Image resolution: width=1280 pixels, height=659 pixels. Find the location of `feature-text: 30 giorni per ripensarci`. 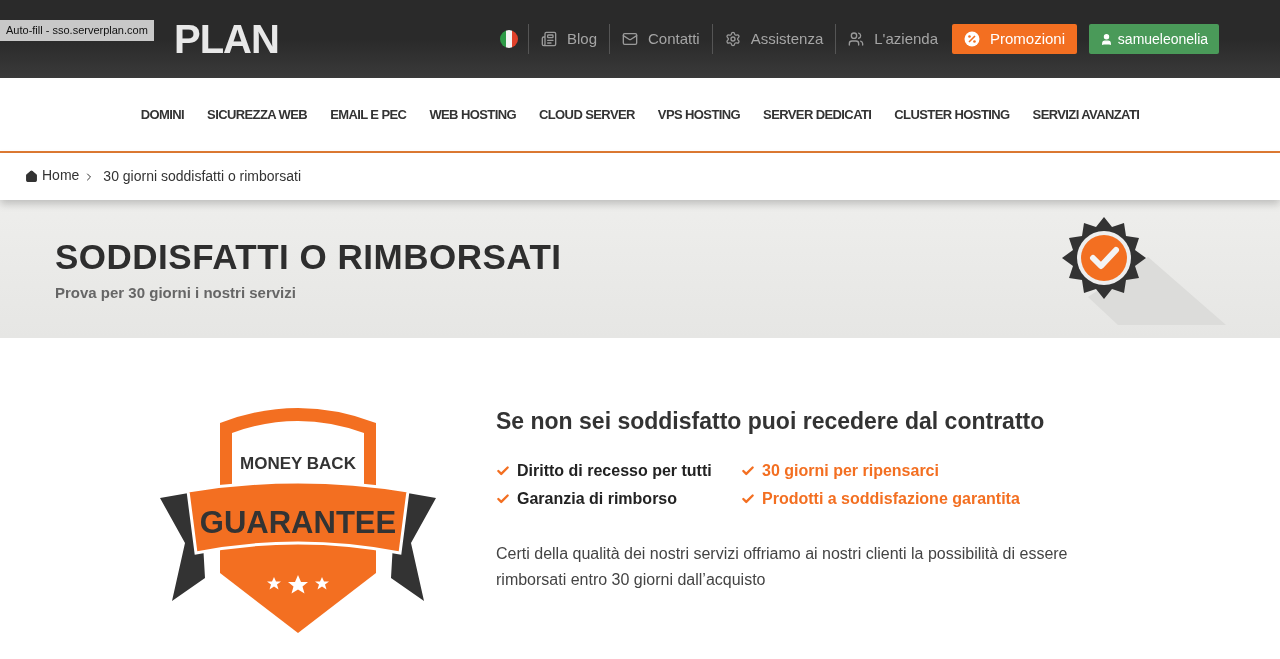

feature-text: 30 giorni per ripensarci is located at coordinates (850, 470).